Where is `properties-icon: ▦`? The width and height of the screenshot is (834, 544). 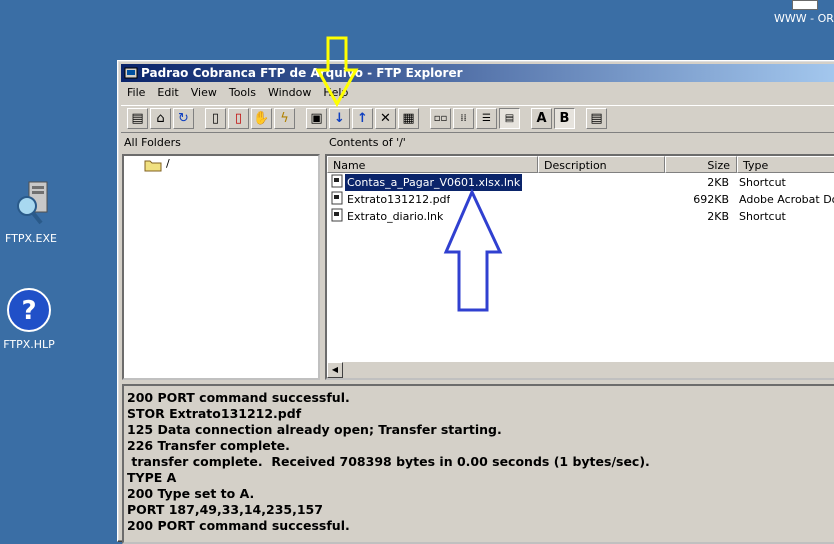 properties-icon: ▦ is located at coordinates (408, 118).